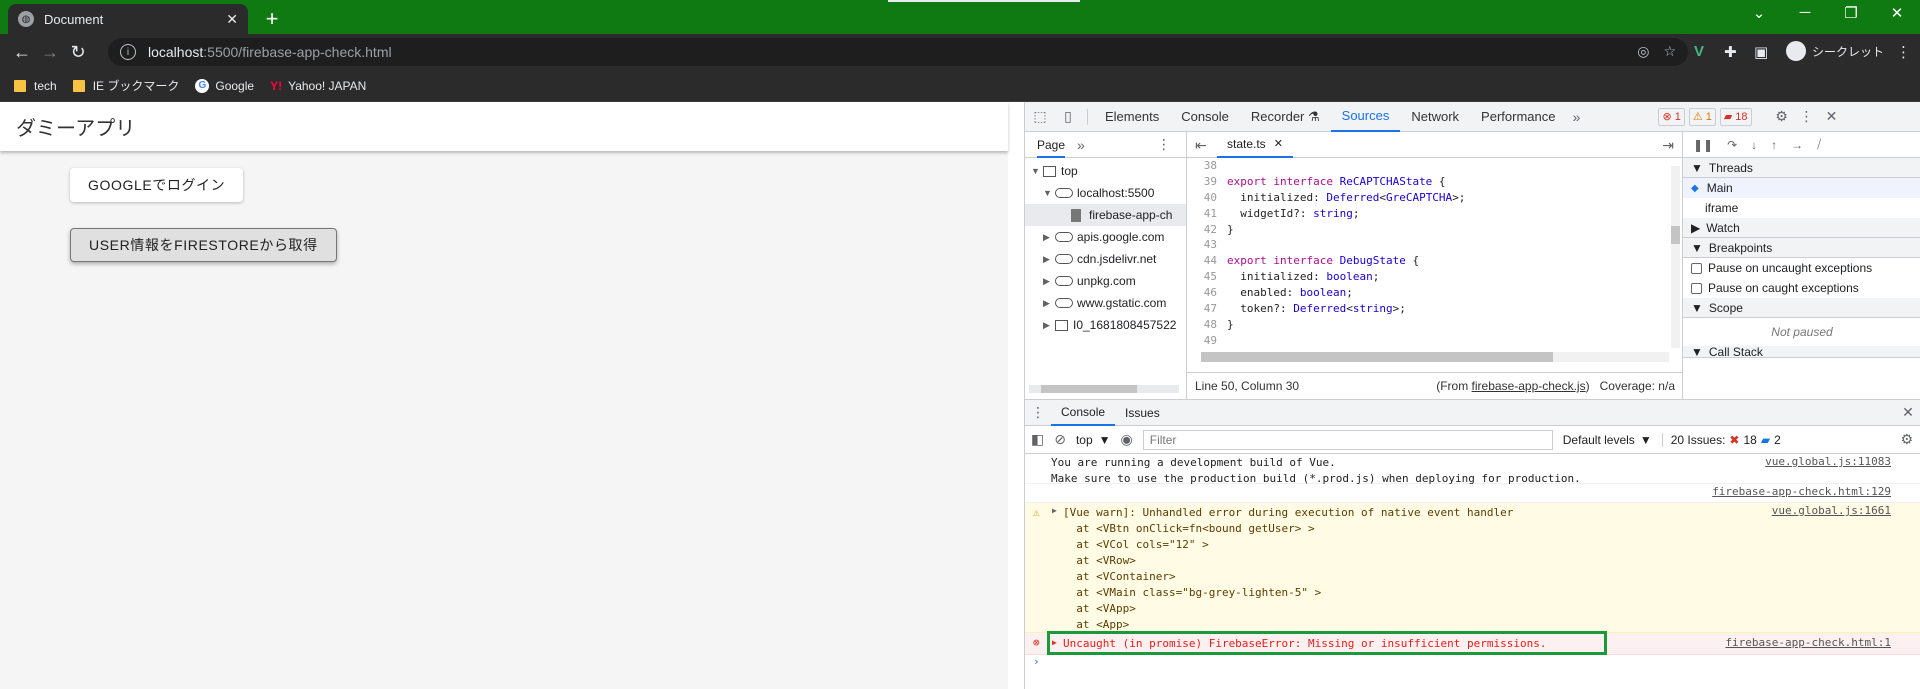  Describe the element at coordinates (125, 85) in the screenshot. I see `bookmark-ie: IE ブックマーク` at that location.